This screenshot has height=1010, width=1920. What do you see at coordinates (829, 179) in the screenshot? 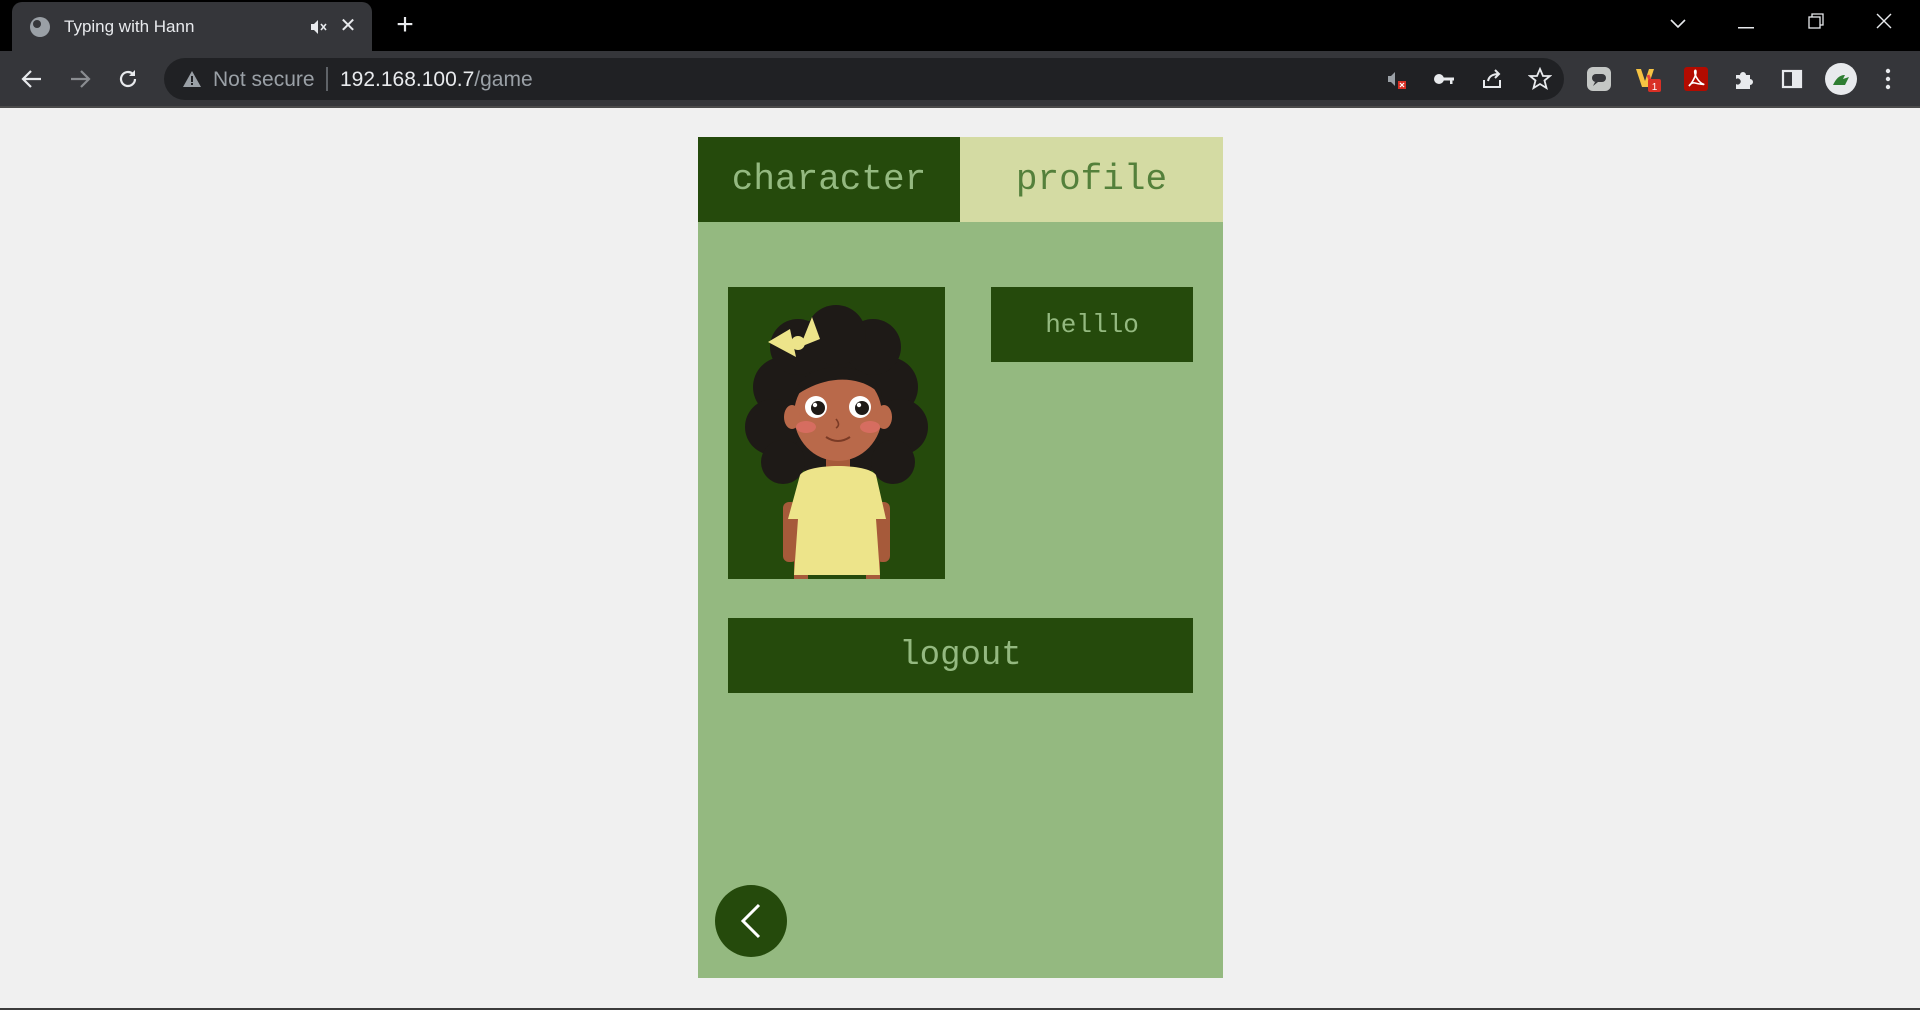
I see `tab-character: character` at bounding box center [829, 179].